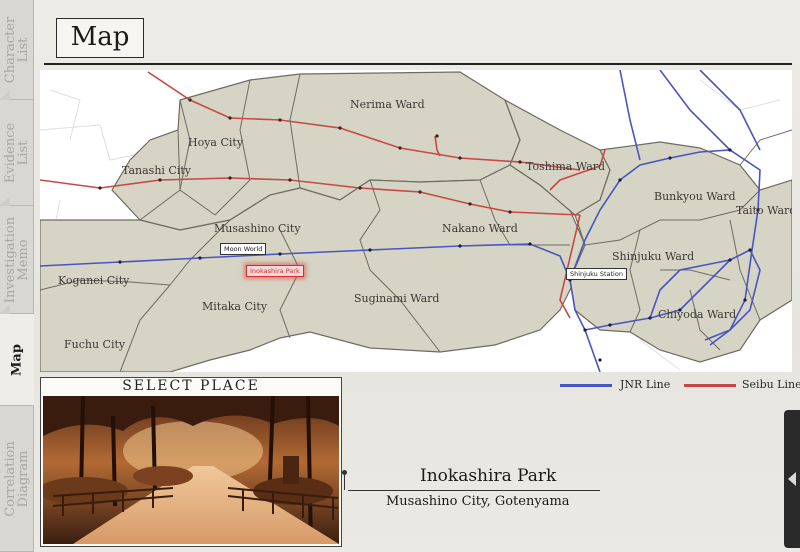 The width and height of the screenshot is (800, 552). What do you see at coordinates (243, 249) in the screenshot?
I see `station-moon-world: Moon World` at bounding box center [243, 249].